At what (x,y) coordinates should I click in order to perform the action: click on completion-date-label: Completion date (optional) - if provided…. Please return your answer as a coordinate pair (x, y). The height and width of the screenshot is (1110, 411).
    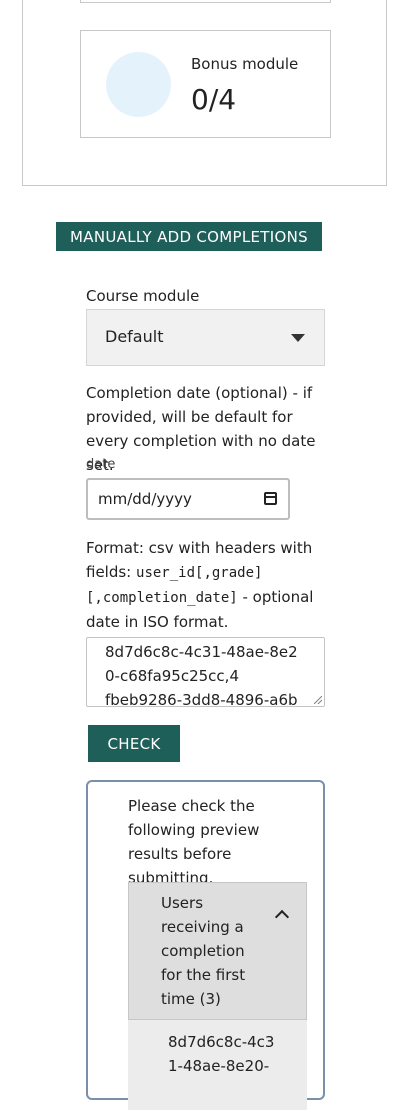
    Looking at the image, I should click on (201, 429).